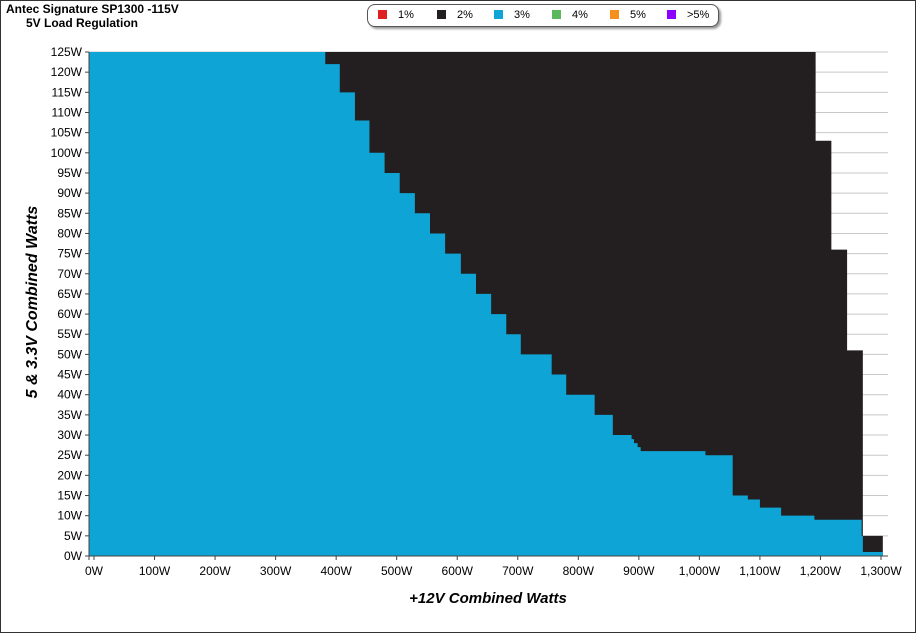 The width and height of the screenshot is (916, 633). I want to click on y-tick-label: 70W, so click(69, 274).